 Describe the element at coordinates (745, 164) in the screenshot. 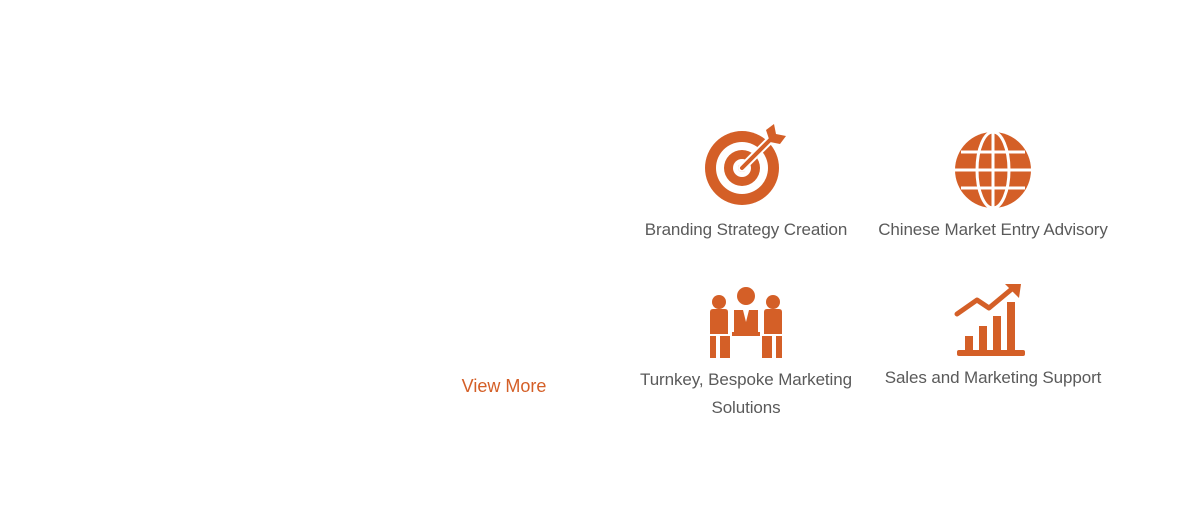

I see `target-arrow-icon` at that location.